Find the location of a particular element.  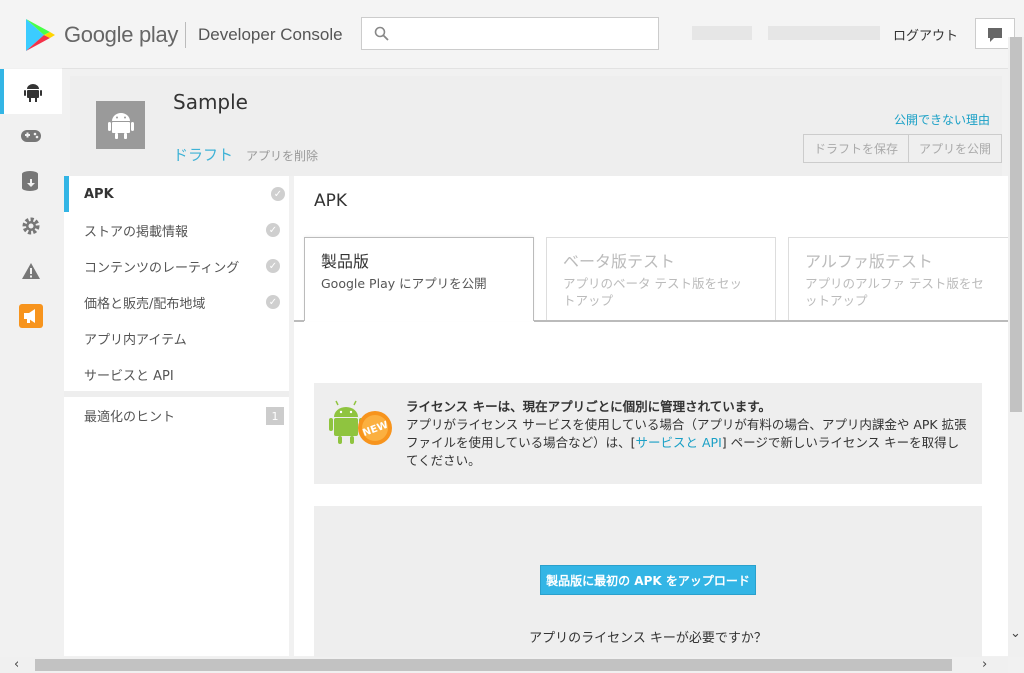

upload-first-apk-button: 製品版に最初の APK をアップロード is located at coordinates (648, 580).